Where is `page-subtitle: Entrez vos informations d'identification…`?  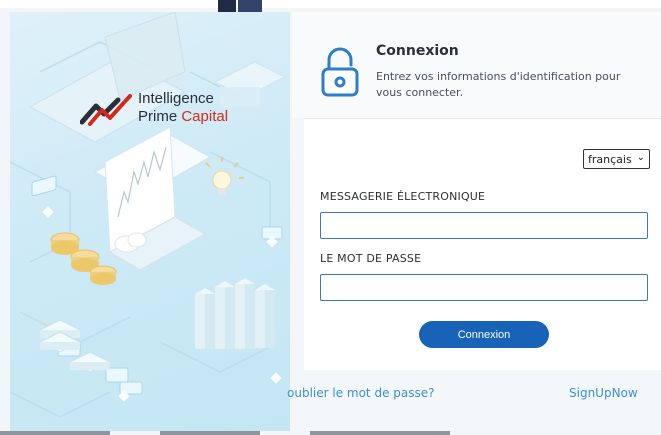 page-subtitle: Entrez vos informations d'identification… is located at coordinates (498, 84).